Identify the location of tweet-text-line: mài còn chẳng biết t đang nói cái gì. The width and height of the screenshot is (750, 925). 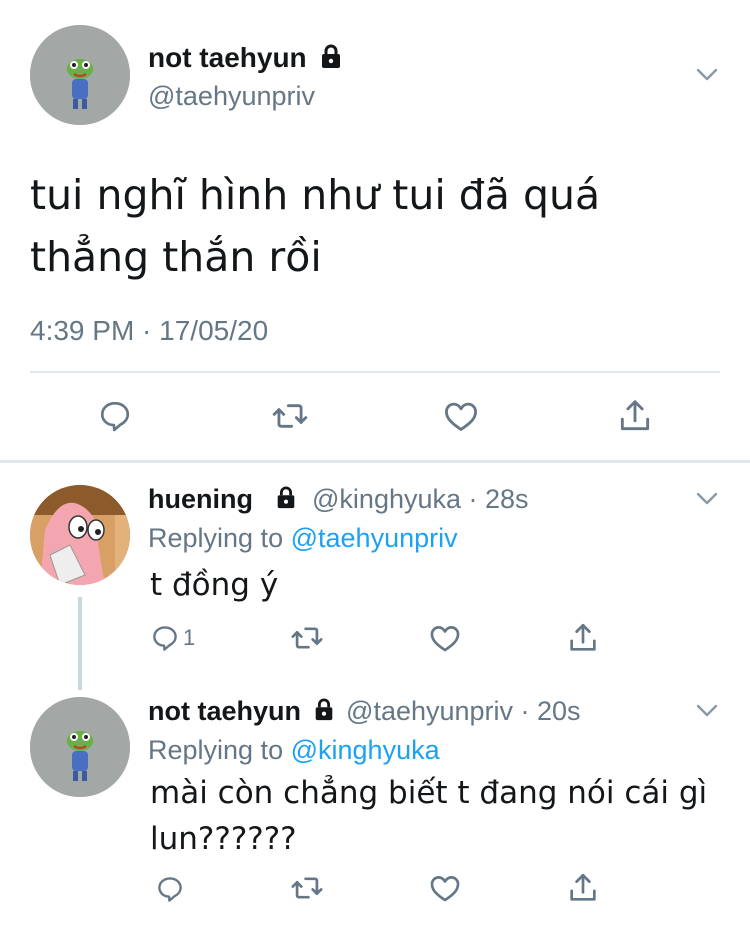
(429, 793).